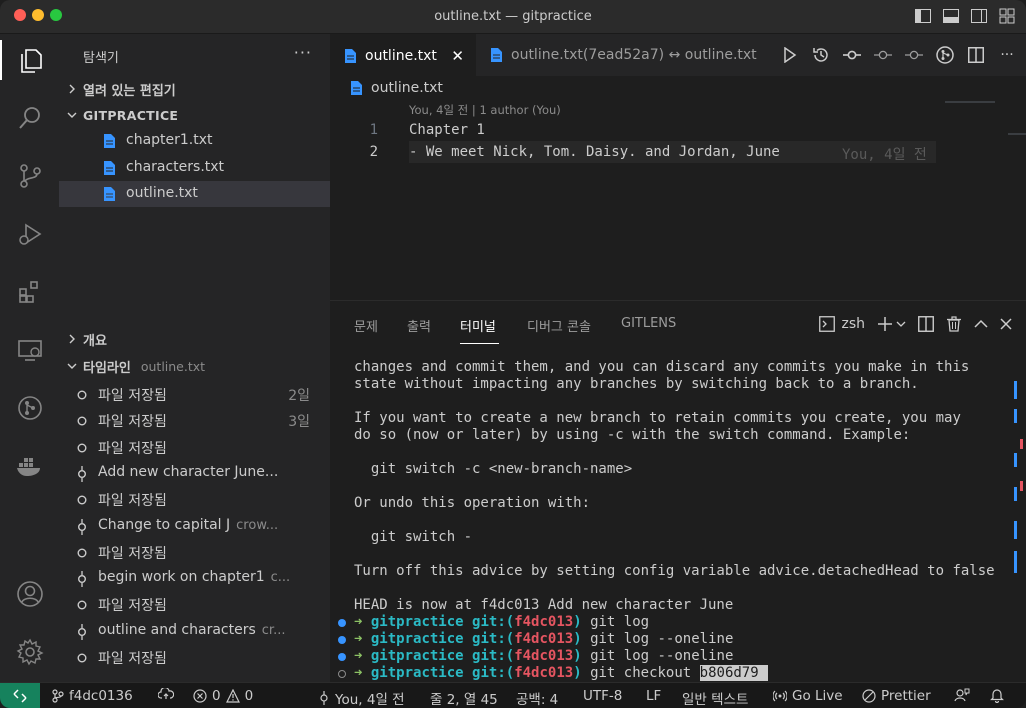 The width and height of the screenshot is (1026, 708). Describe the element at coordinates (194, 366) in the screenshot. I see `timeline-section: 타임라인 outline.txt` at that location.